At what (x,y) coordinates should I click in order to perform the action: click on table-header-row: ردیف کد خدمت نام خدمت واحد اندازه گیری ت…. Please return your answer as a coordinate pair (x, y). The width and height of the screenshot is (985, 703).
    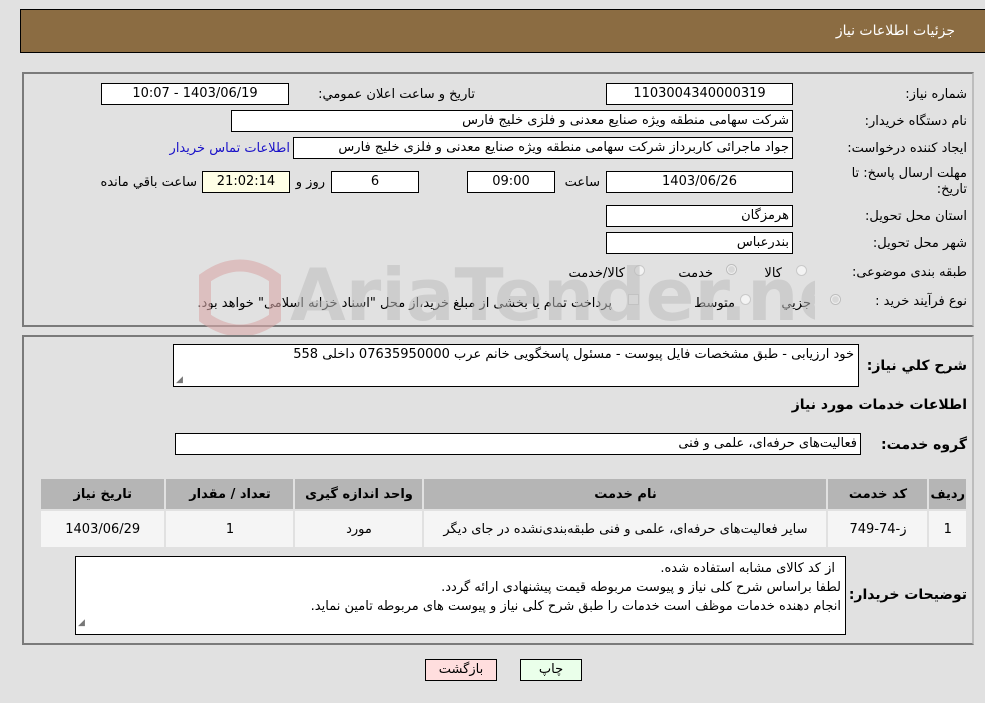
    Looking at the image, I should click on (503, 494).